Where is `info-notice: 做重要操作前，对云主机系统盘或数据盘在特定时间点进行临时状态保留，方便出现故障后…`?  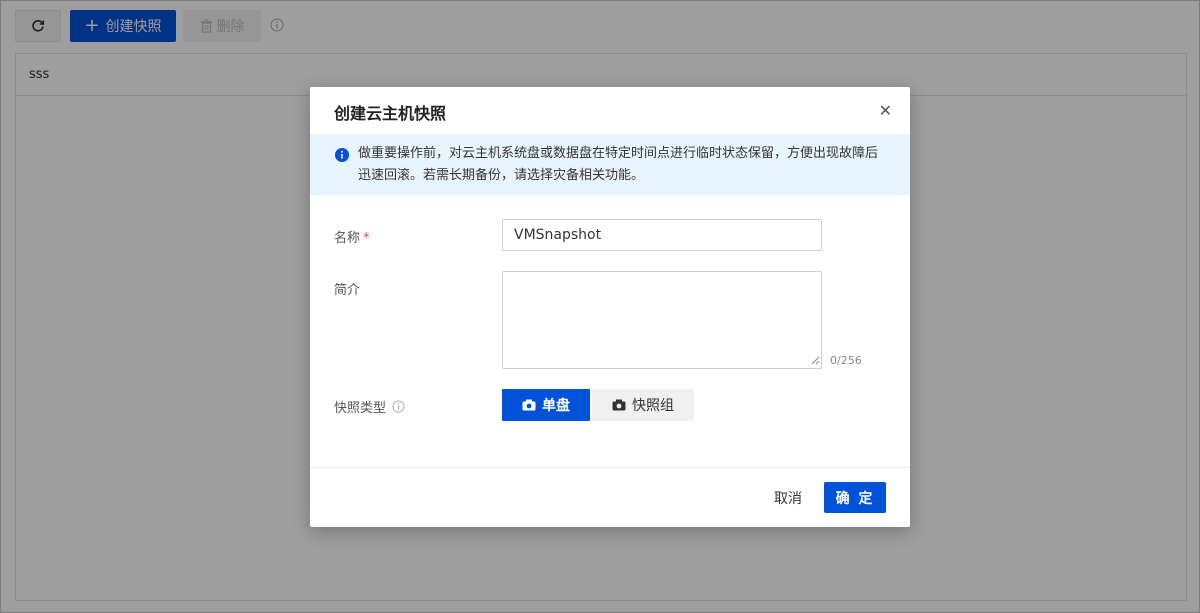 info-notice: 做重要操作前，对云主机系统盘或数据盘在特定时间点进行临时状态保留，方便出现故障后… is located at coordinates (610, 164).